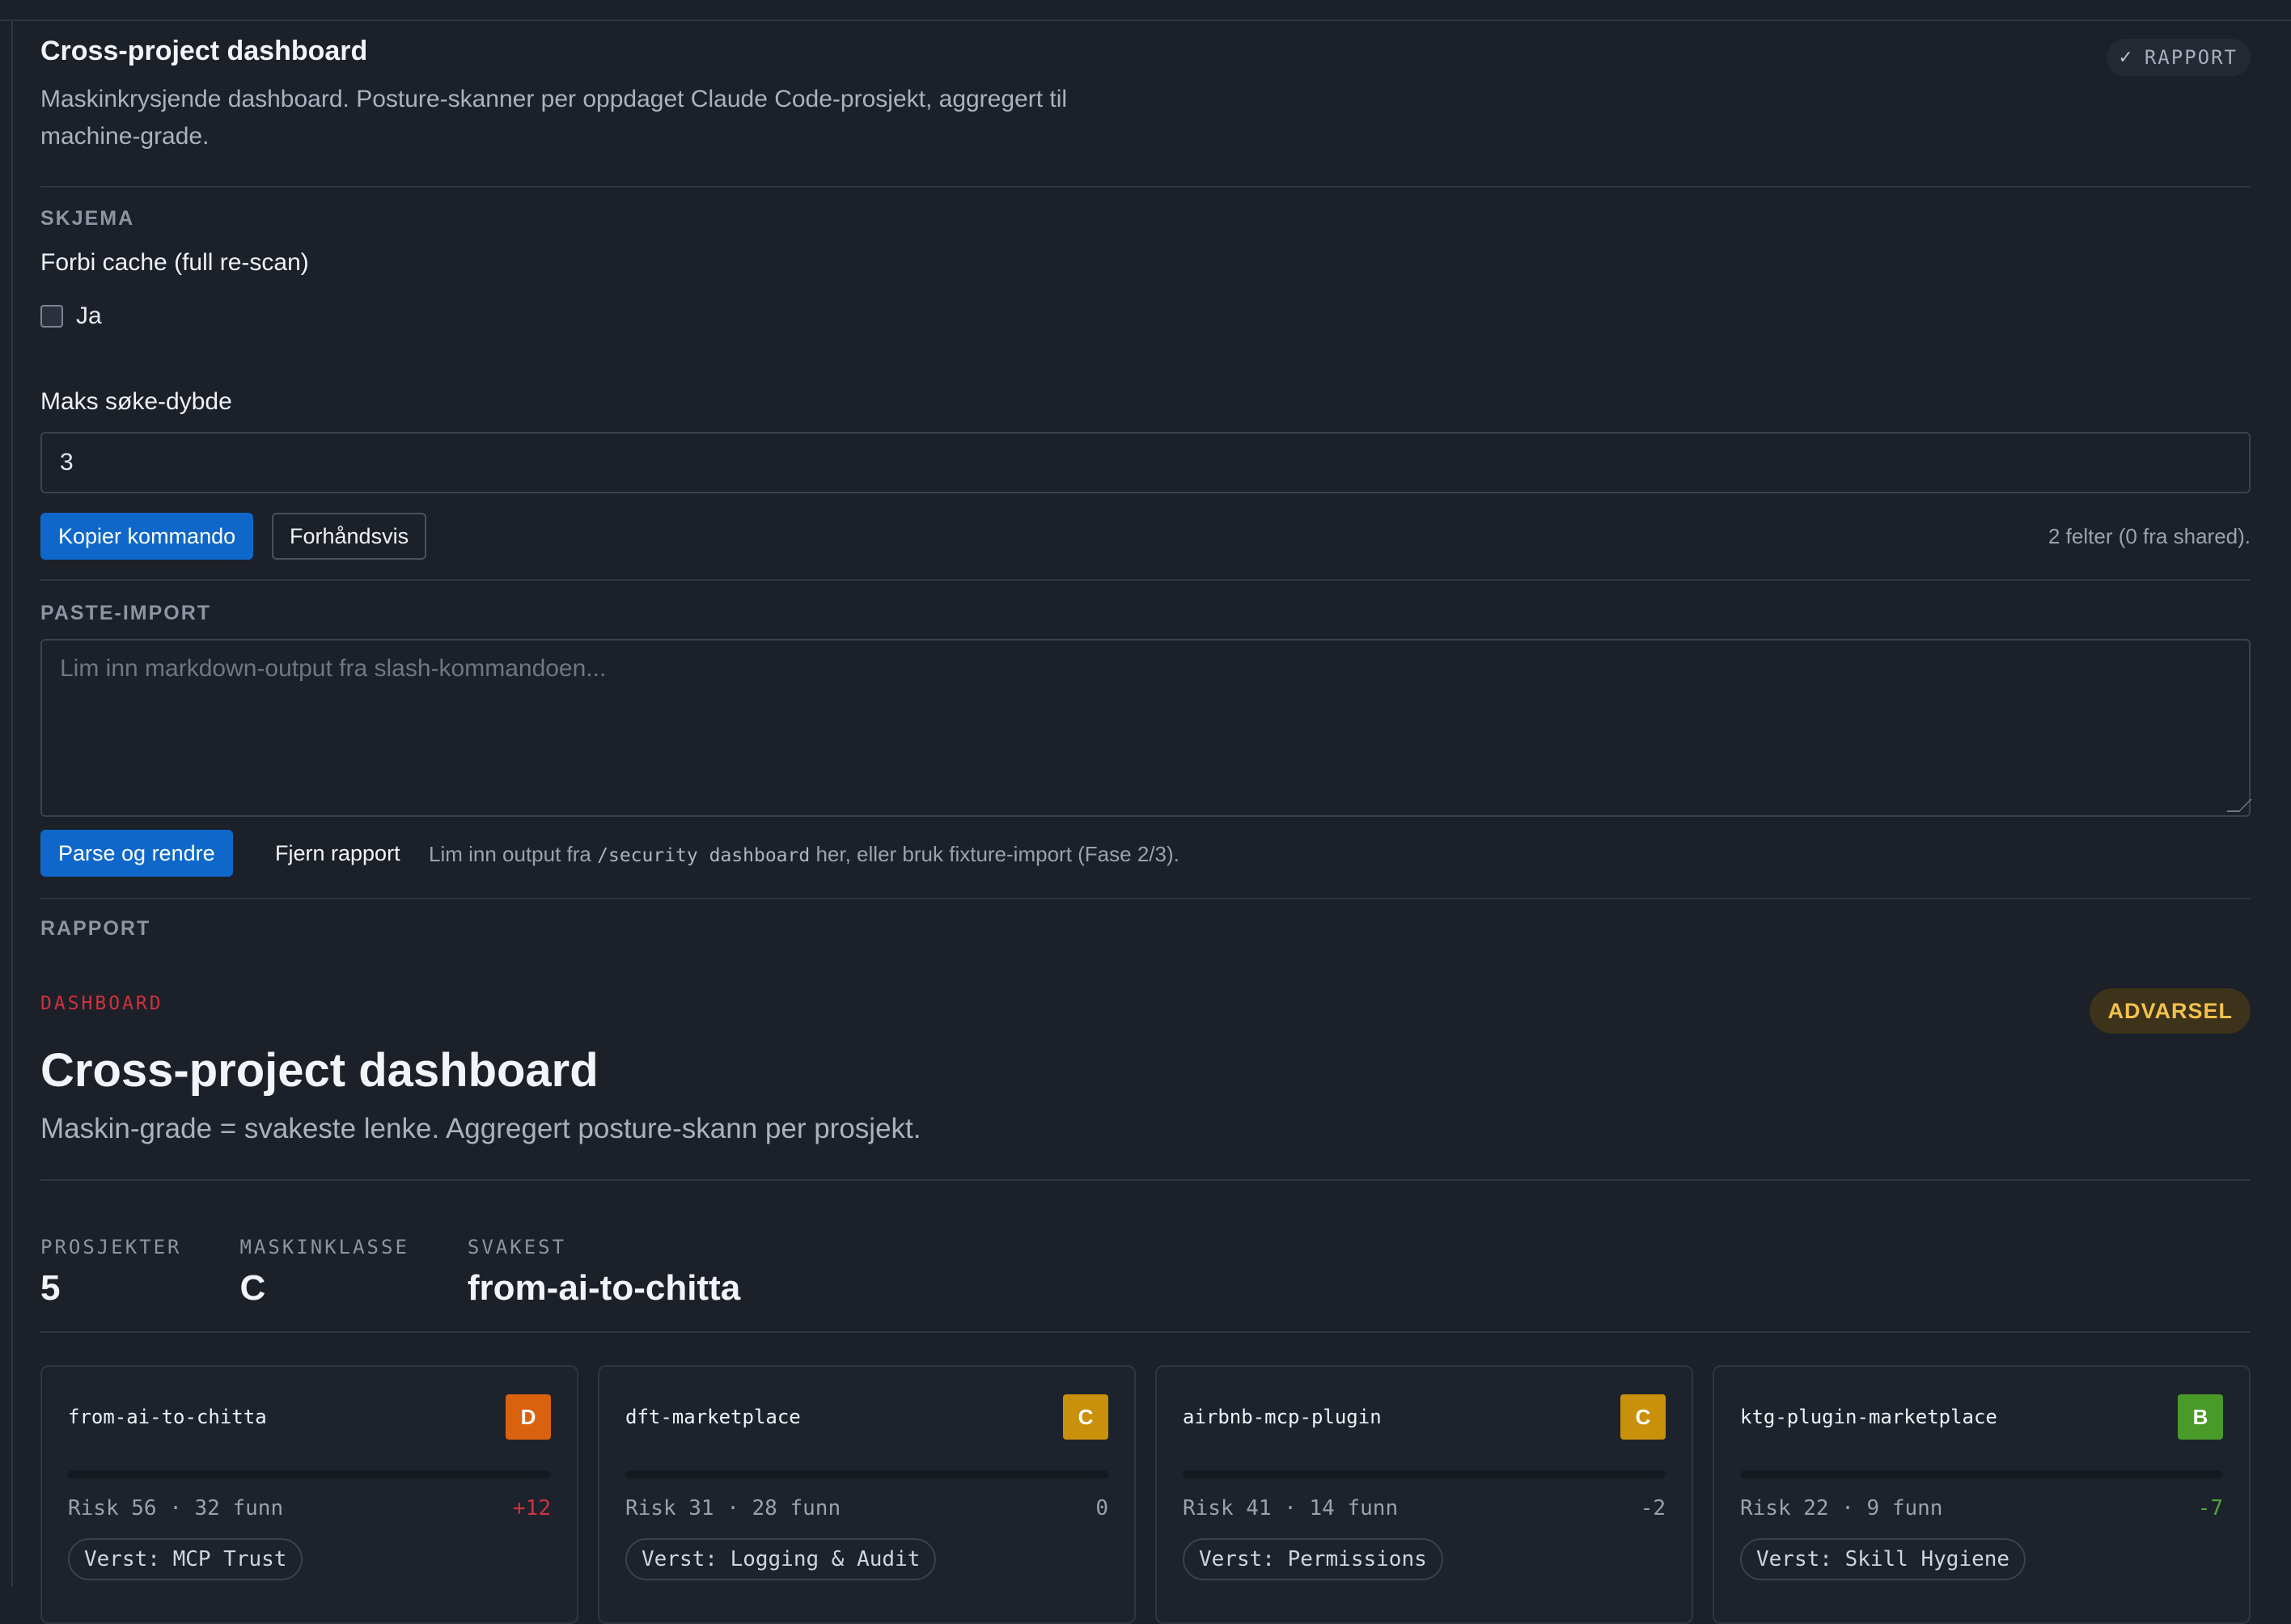  I want to click on report-section-label: RAPPORT, so click(95, 928).